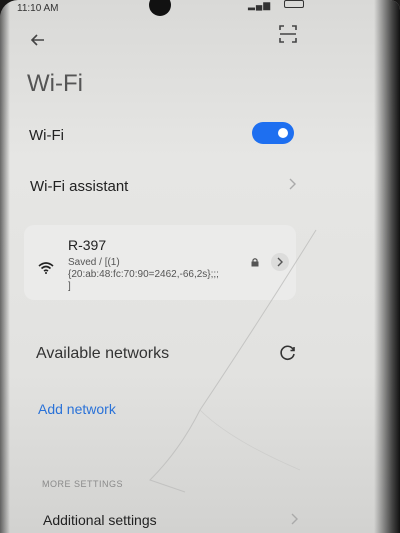 This screenshot has height=533, width=400. Describe the element at coordinates (160, 8) in the screenshot. I see `camera-notch` at that location.